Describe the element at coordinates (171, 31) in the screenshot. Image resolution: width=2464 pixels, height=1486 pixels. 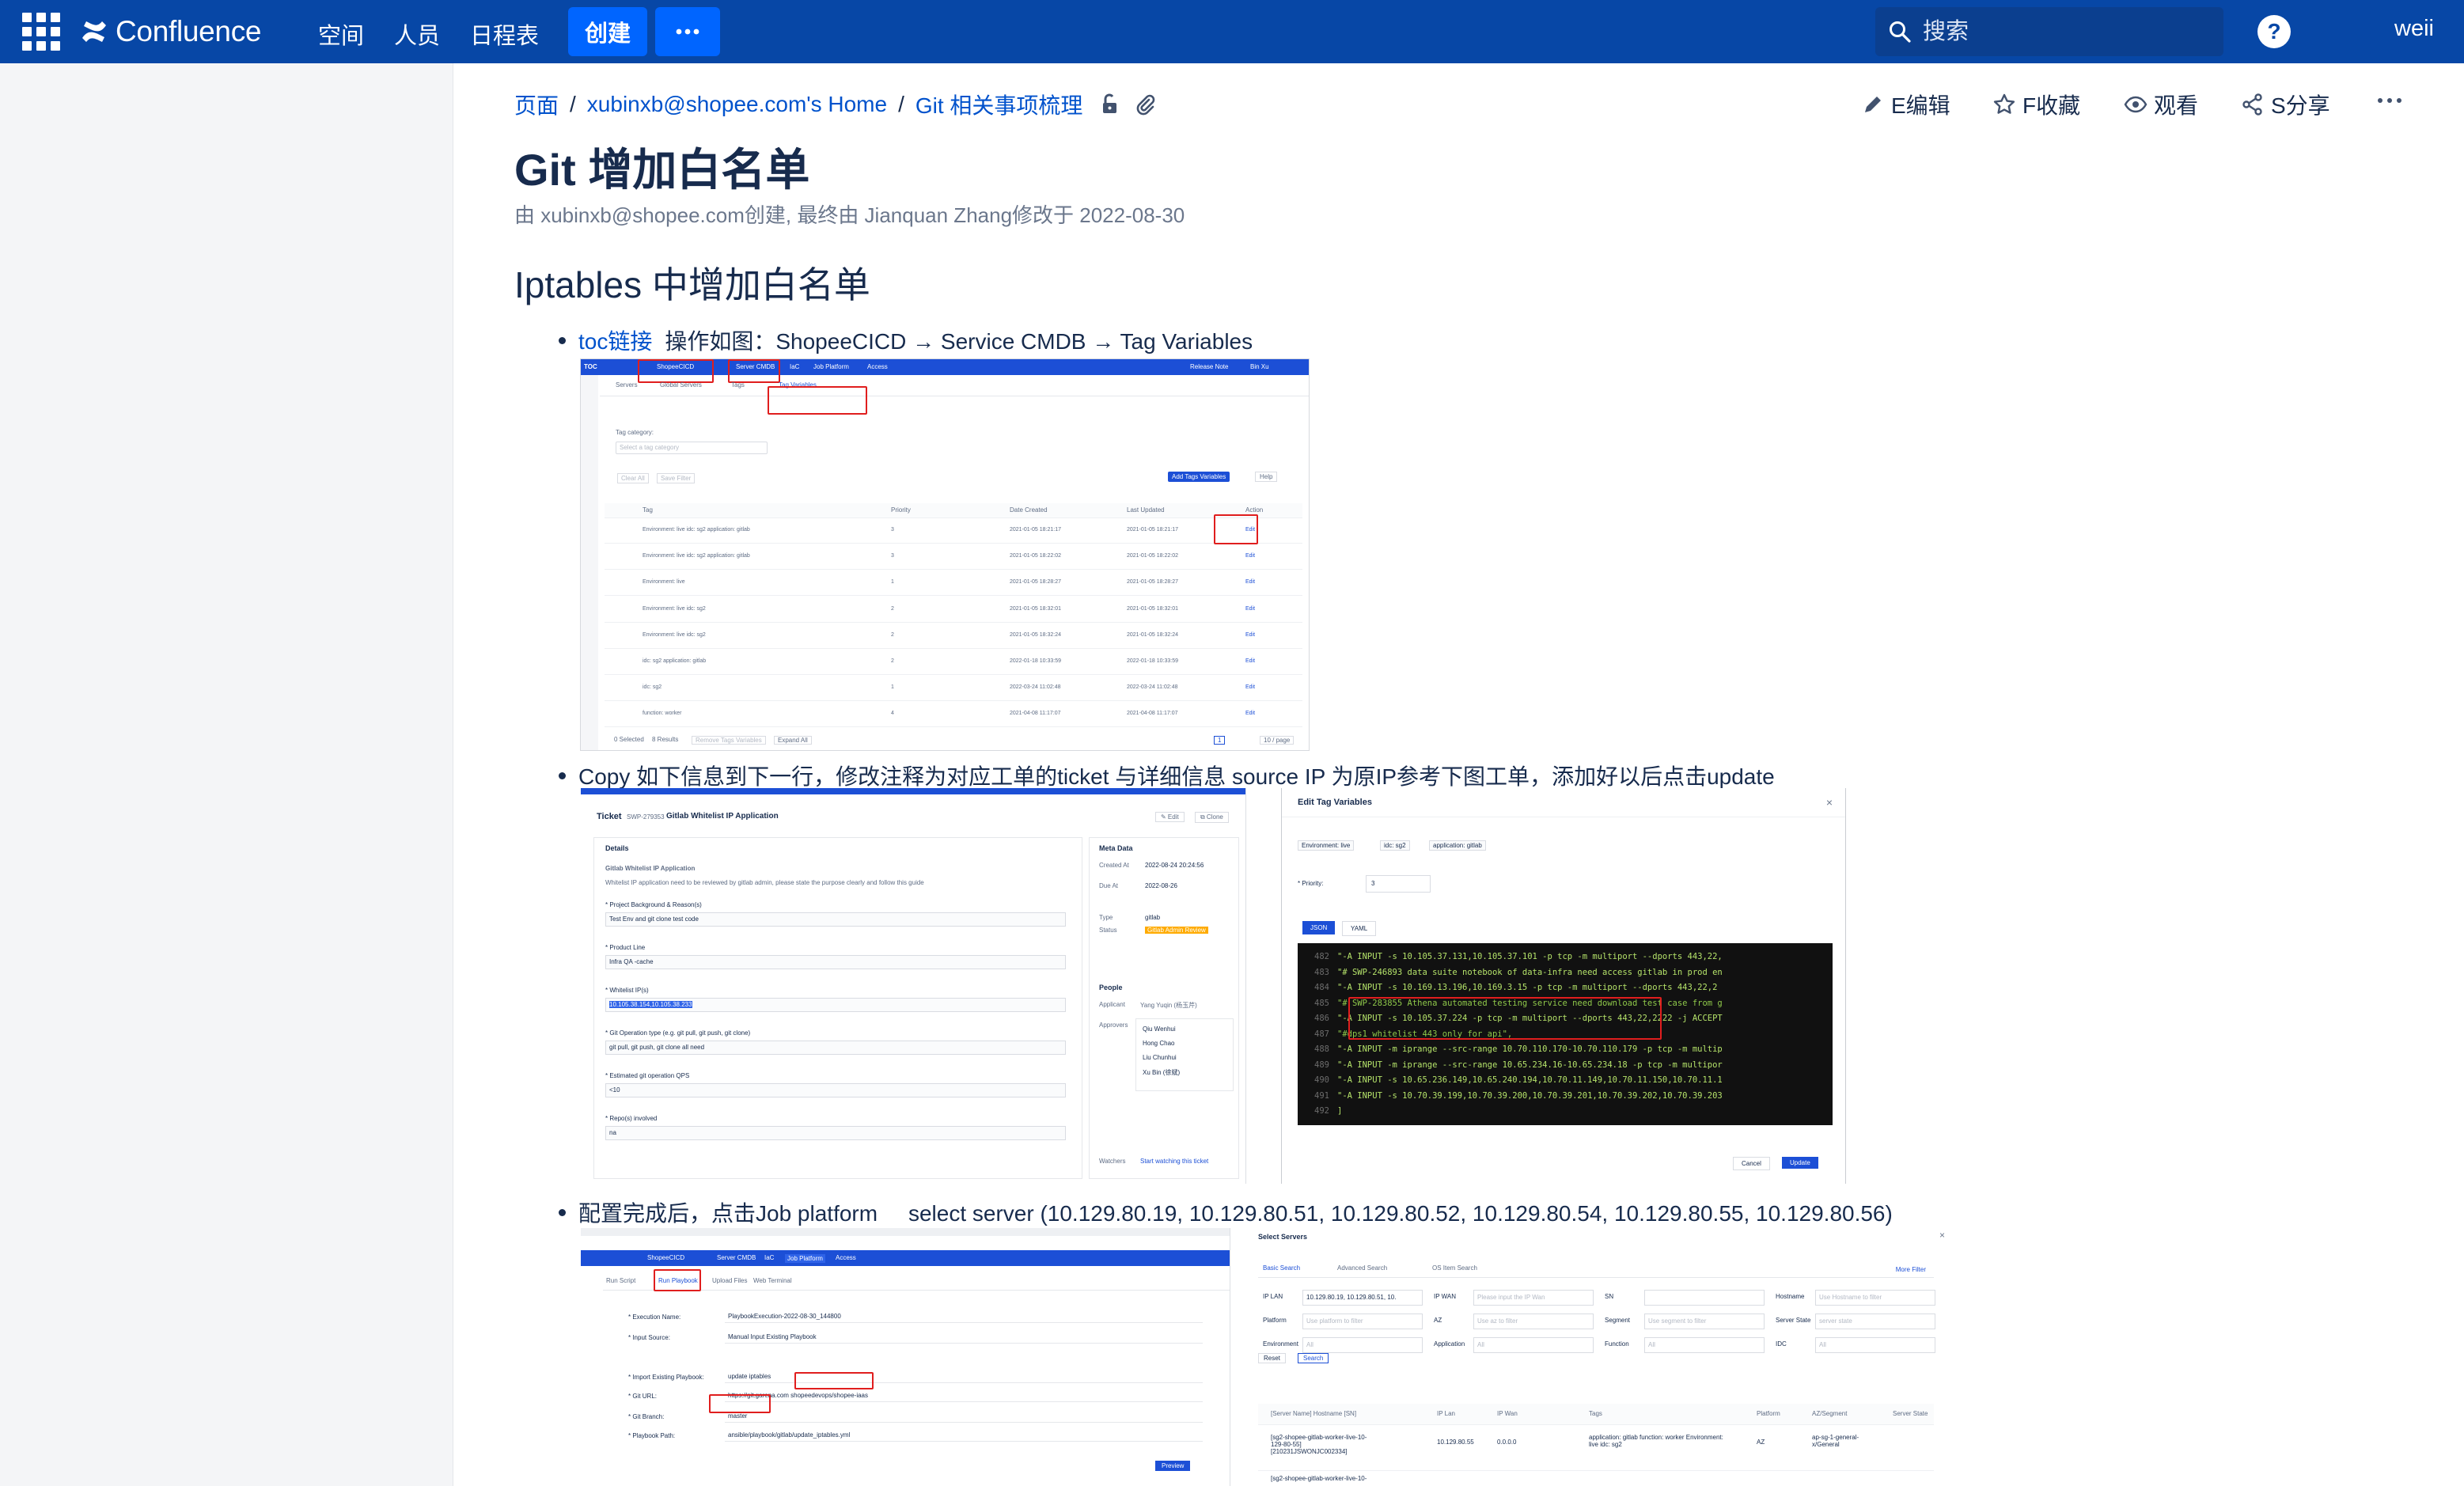
I see `confluence-logo: Confluence` at that location.